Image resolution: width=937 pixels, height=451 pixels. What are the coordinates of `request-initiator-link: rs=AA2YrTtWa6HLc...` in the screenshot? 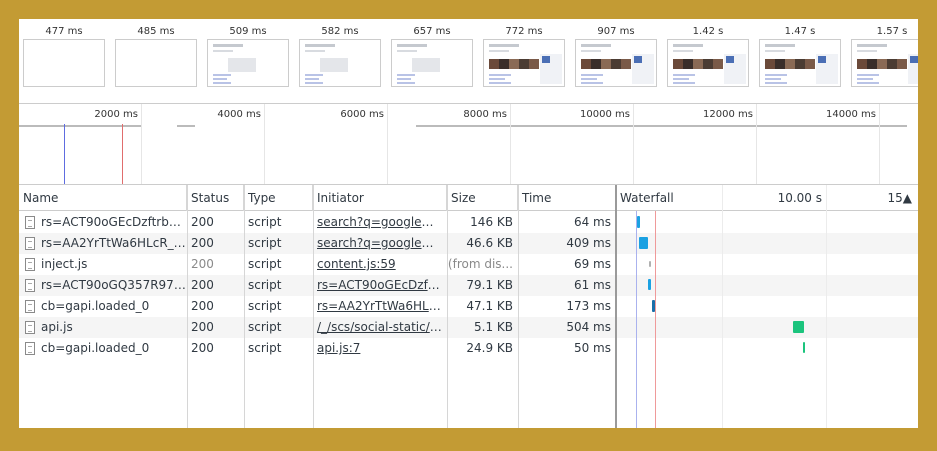 It's located at (378, 306).